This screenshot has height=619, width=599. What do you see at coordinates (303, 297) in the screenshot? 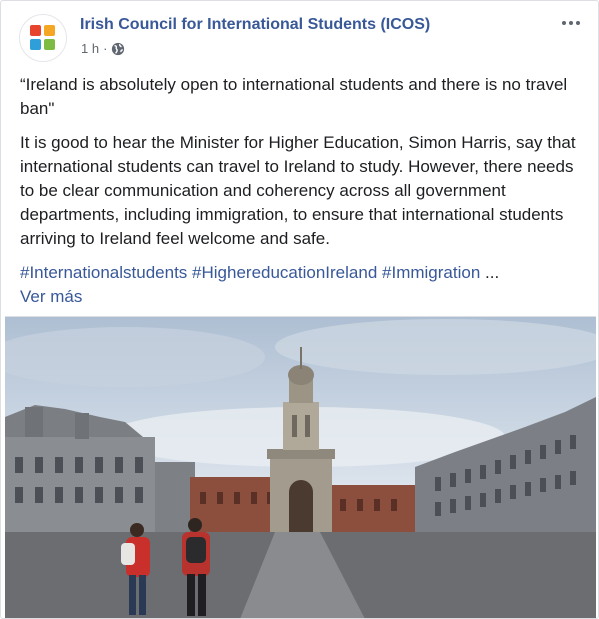
I see `see-more-link: Ver más` at bounding box center [303, 297].